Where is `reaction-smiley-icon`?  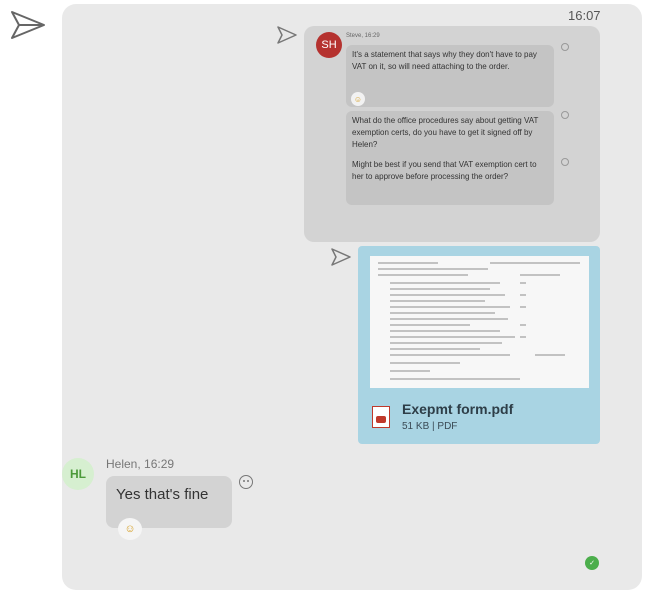 reaction-smiley-icon is located at coordinates (246, 482).